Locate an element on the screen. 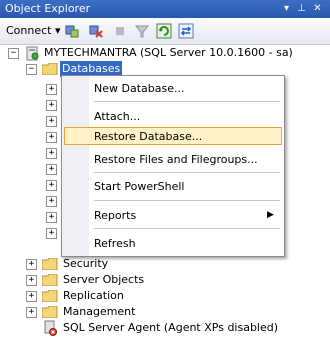 Image resolution: width=330 pixels, height=340 pixels. management-label: Management is located at coordinates (99, 311).